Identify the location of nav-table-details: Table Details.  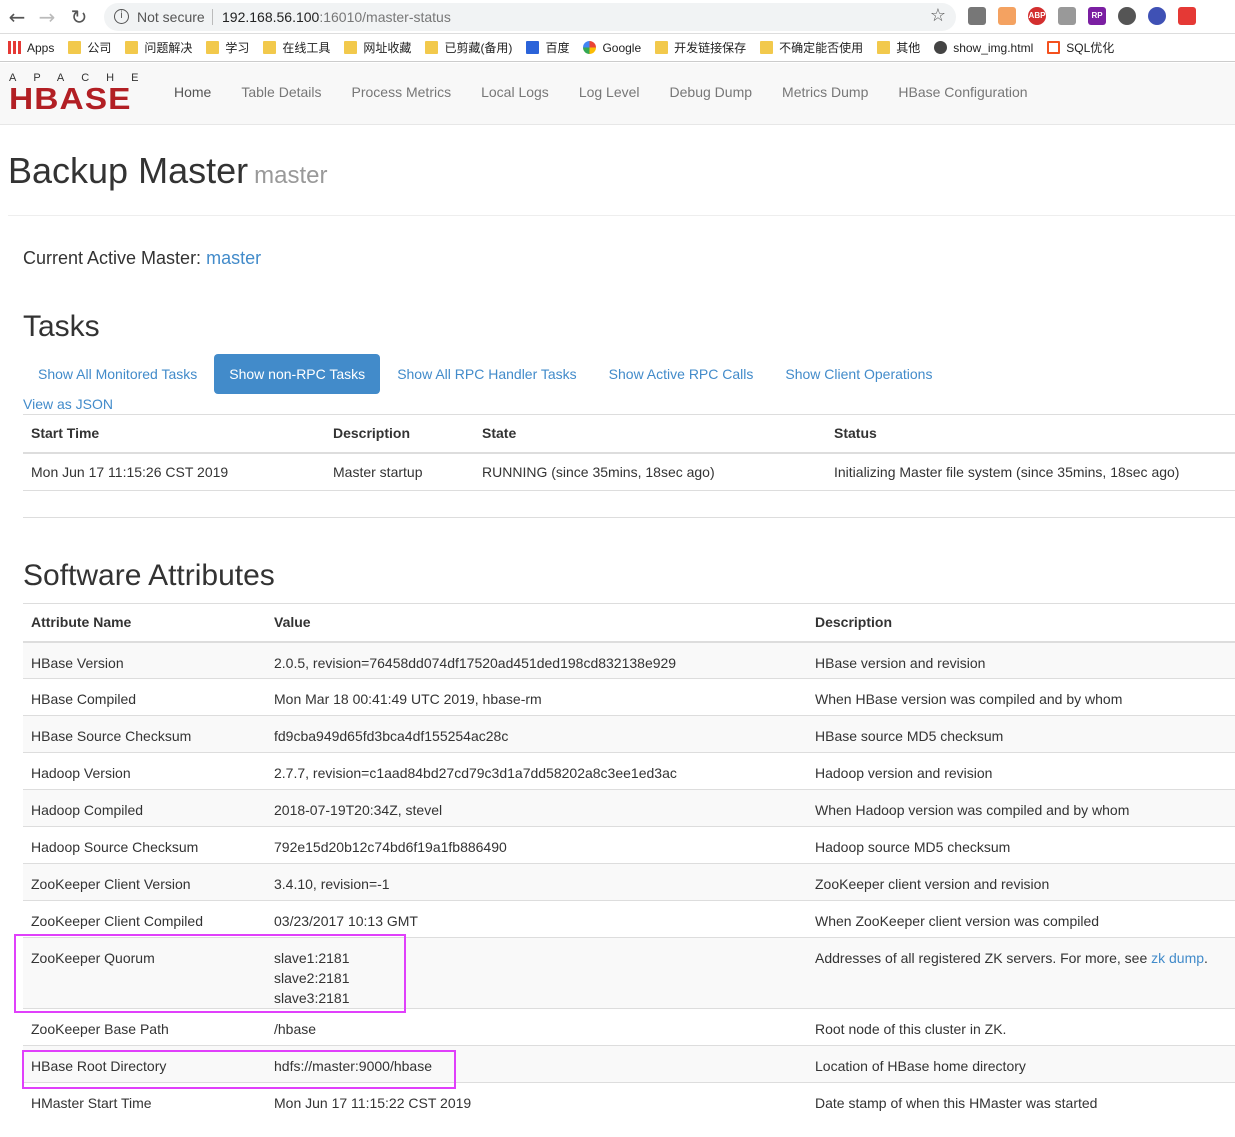
(281, 94).